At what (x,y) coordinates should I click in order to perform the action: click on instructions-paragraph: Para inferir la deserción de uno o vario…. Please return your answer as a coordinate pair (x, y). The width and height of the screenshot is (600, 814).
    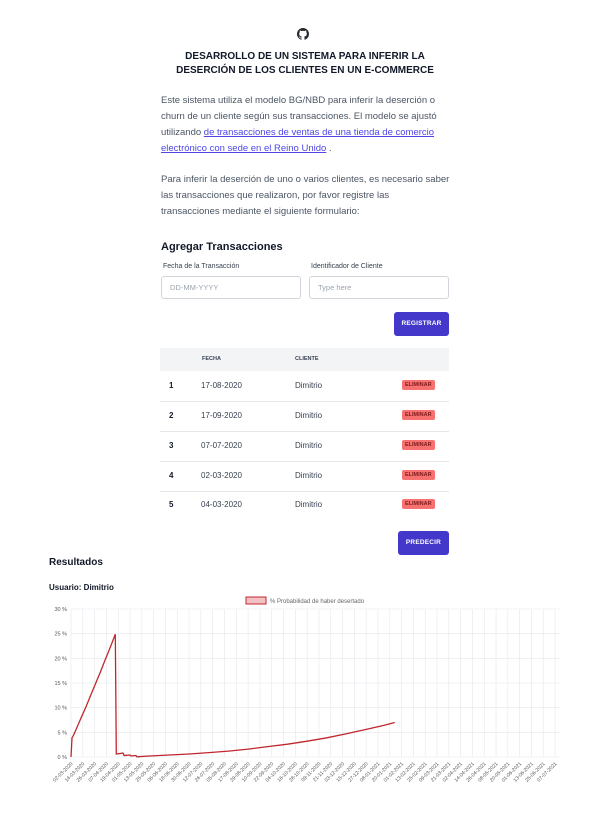
    Looking at the image, I should click on (308, 196).